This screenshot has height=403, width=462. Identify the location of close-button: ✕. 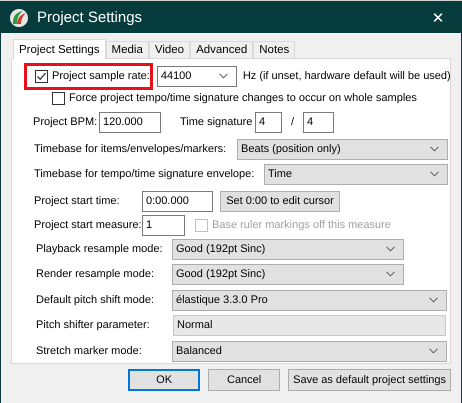
(438, 17).